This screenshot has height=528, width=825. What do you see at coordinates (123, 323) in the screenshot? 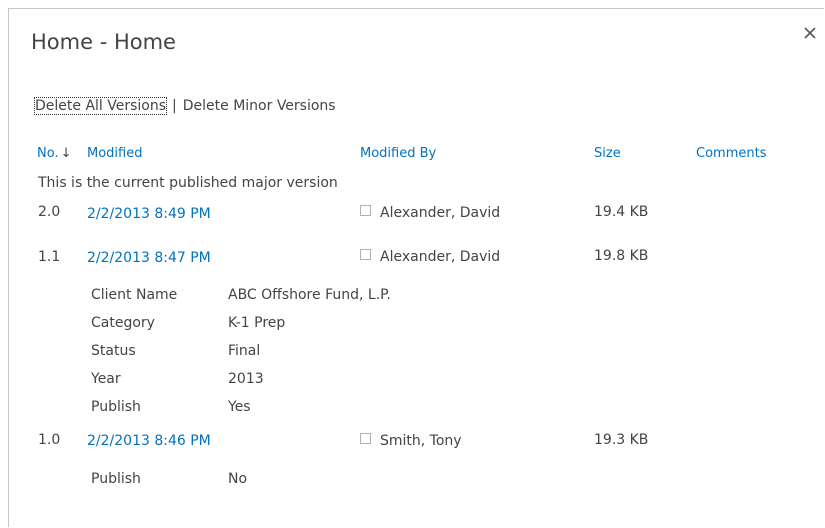
I see `property-label: Category` at bounding box center [123, 323].